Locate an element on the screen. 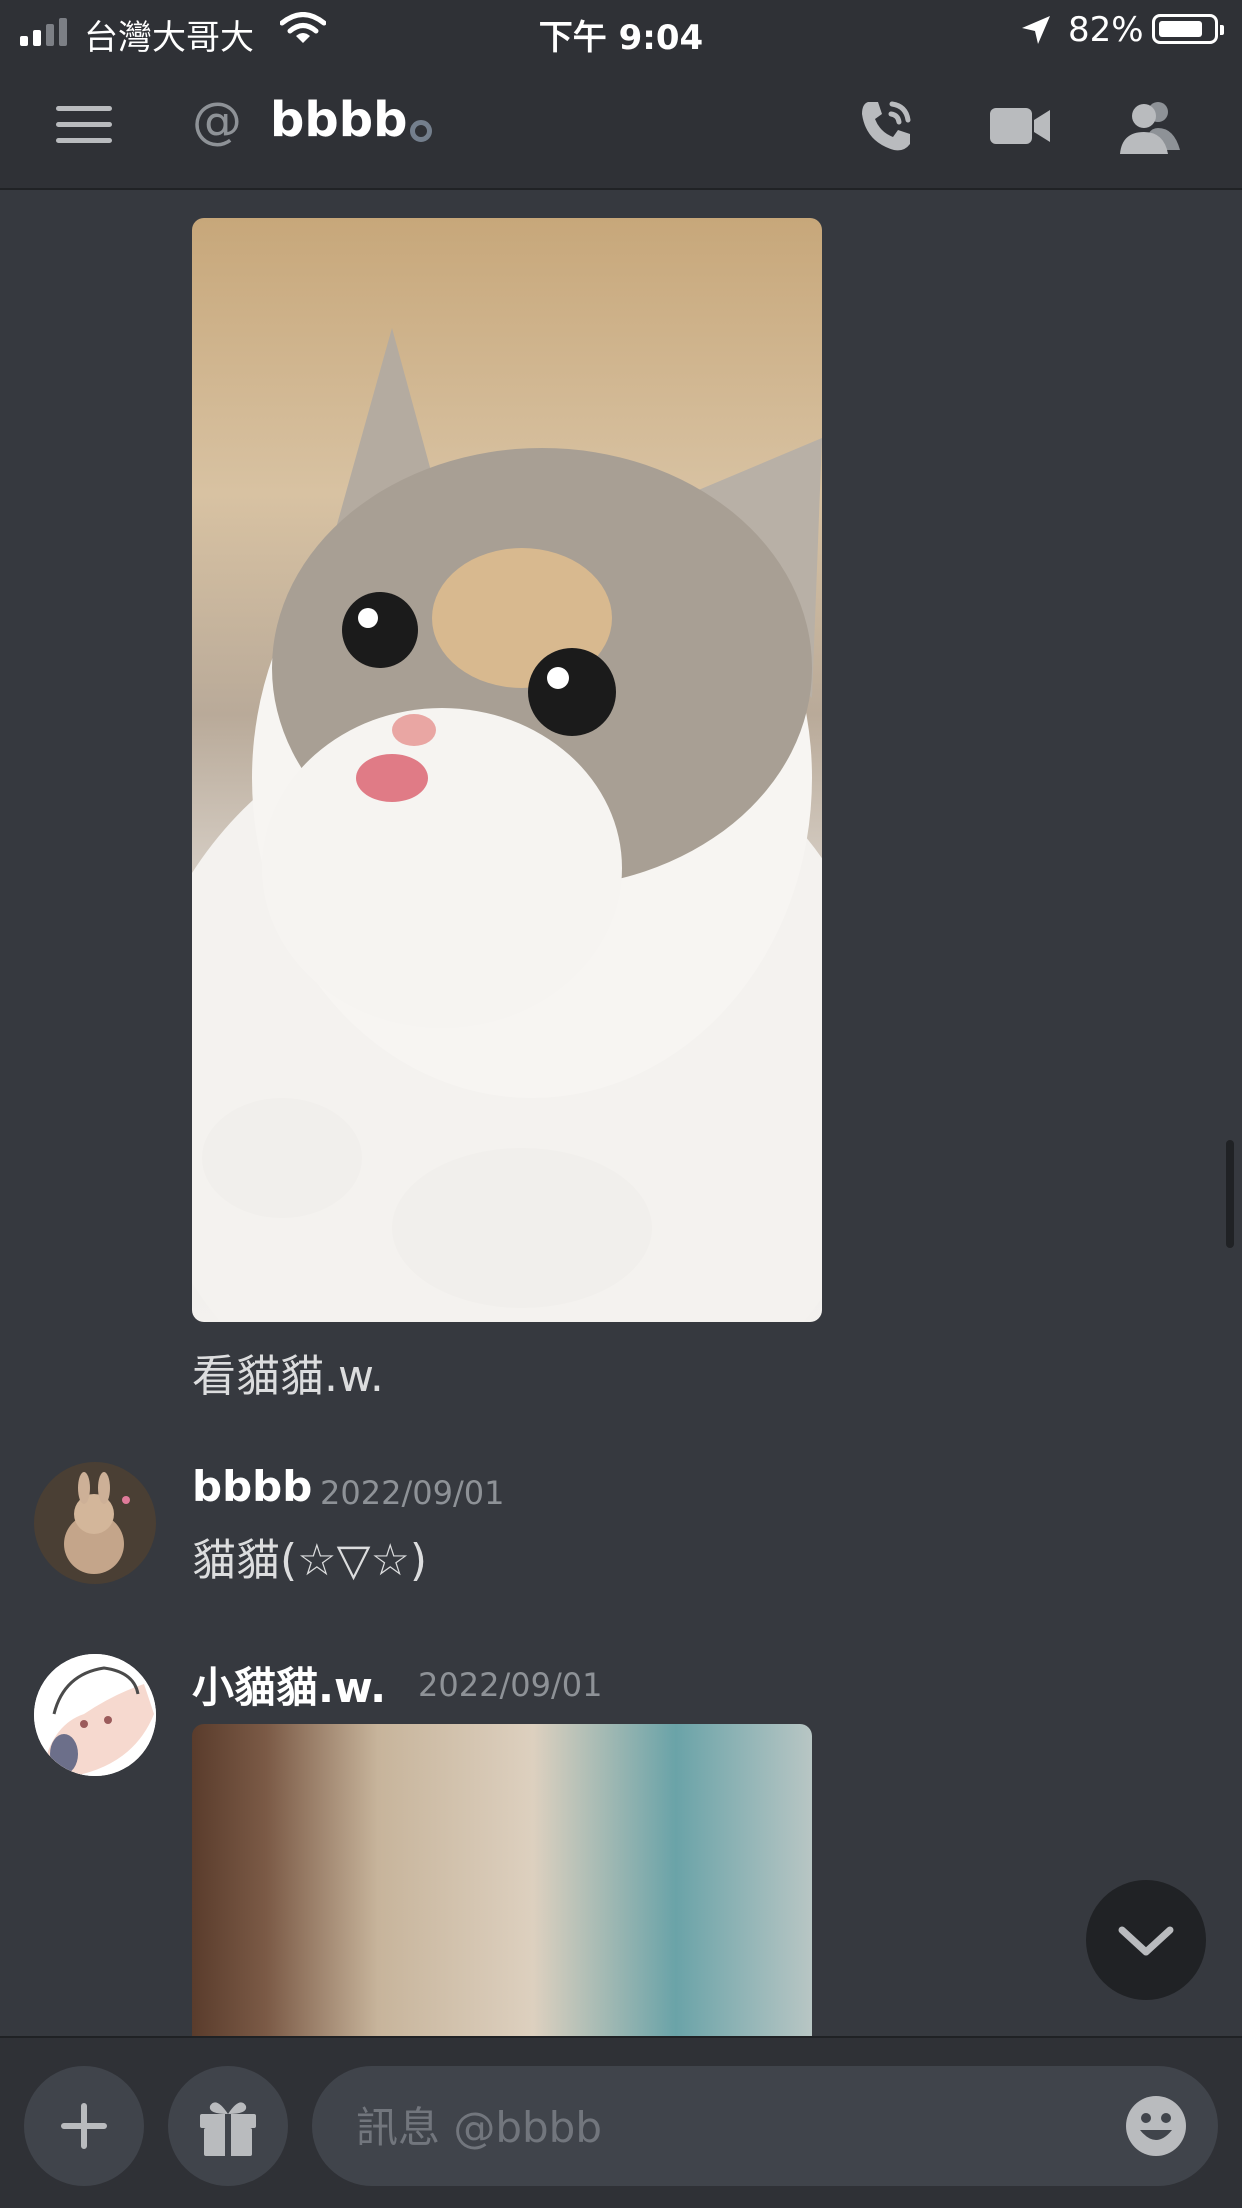 The image size is (1242, 2208). at-icon: @ is located at coordinates (217, 121).